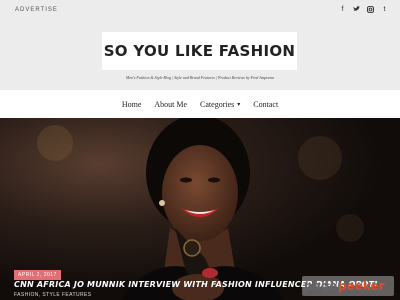  Describe the element at coordinates (265, 104) in the screenshot. I see `nav-contact: Contact` at that location.